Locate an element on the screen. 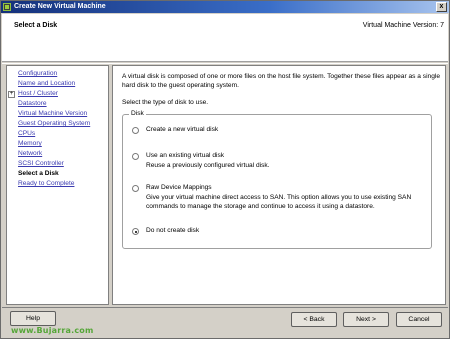  vsphere-app-icon is located at coordinates (7, 7).